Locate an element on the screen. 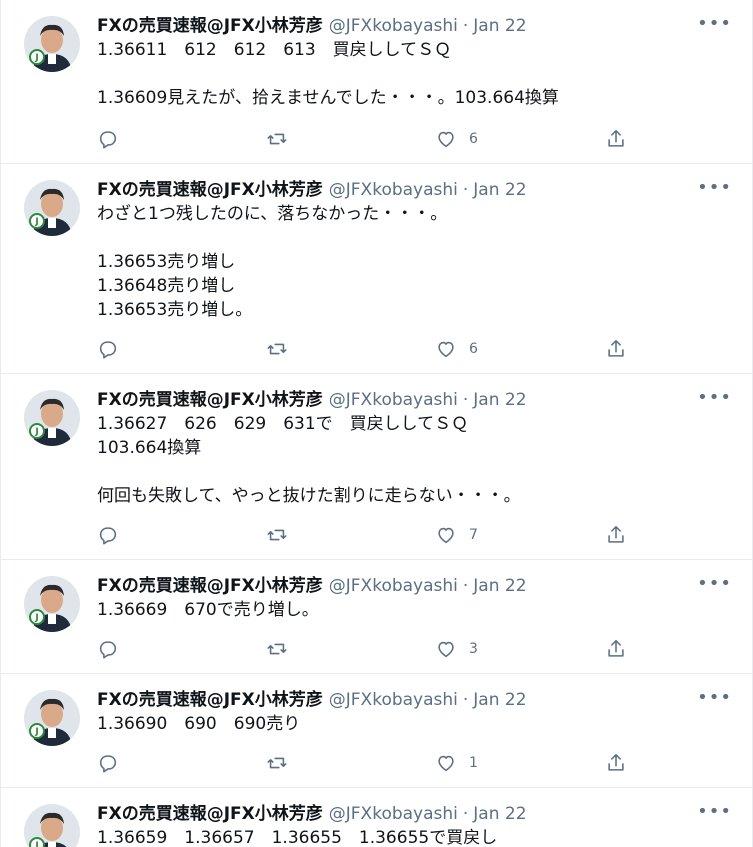 This screenshot has height=847, width=753. like-count: 1 is located at coordinates (473, 763).